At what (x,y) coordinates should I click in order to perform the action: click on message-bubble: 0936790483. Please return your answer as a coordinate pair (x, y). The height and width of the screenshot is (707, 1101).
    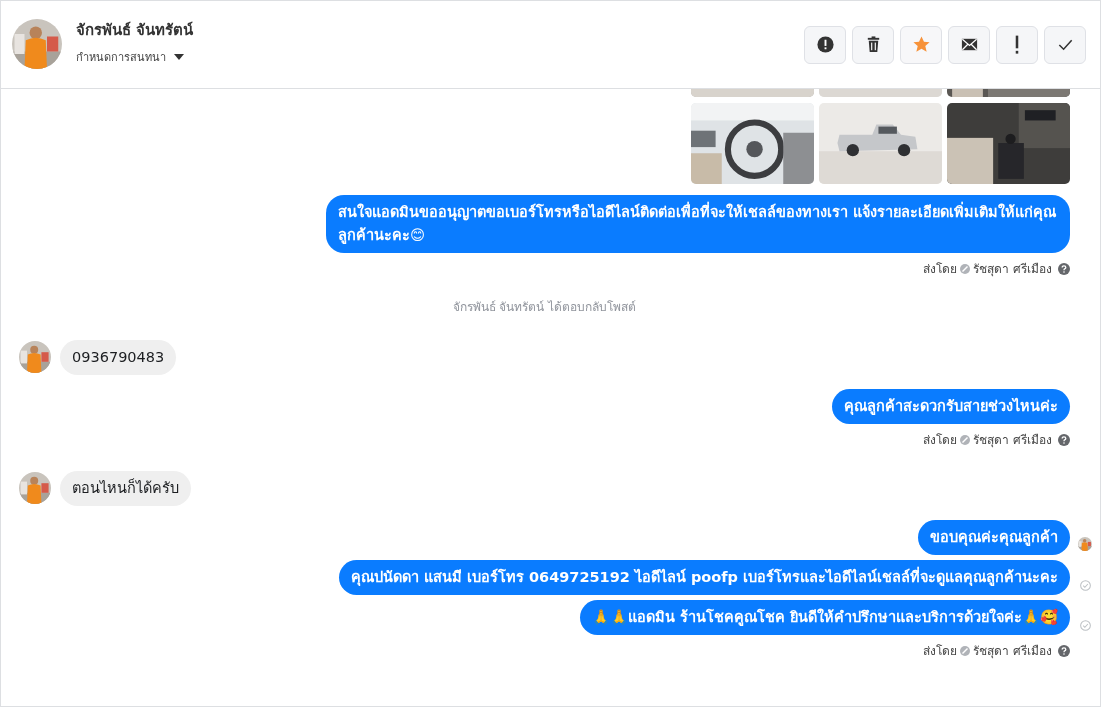
    Looking at the image, I should click on (118, 357).